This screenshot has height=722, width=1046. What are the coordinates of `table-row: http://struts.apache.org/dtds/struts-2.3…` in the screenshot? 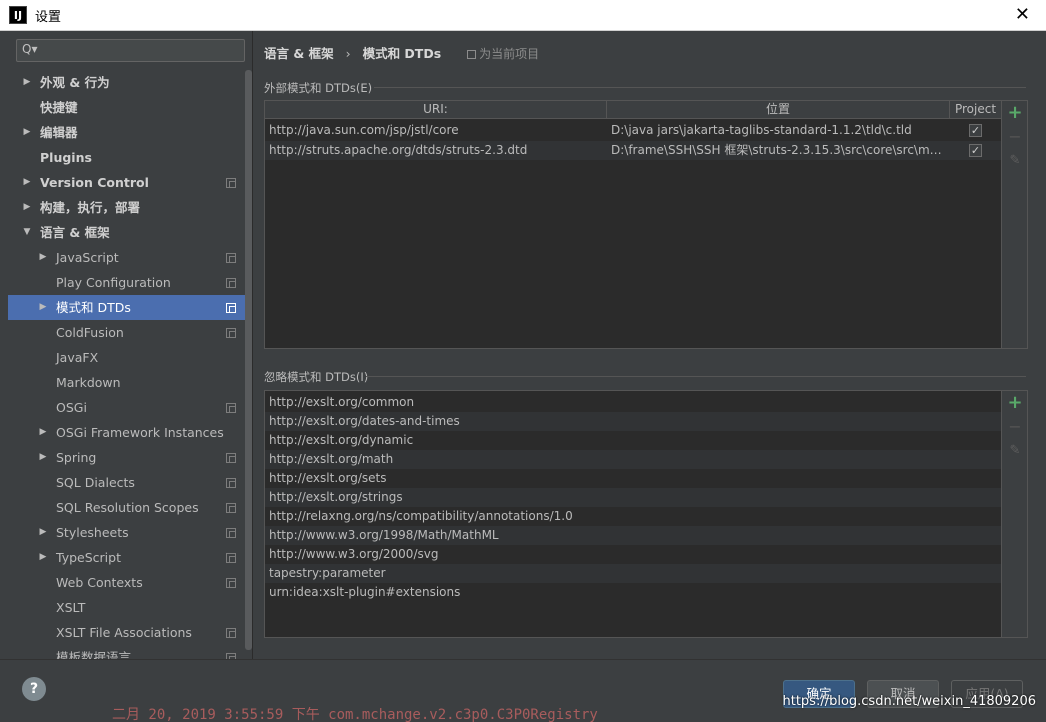 It's located at (633, 150).